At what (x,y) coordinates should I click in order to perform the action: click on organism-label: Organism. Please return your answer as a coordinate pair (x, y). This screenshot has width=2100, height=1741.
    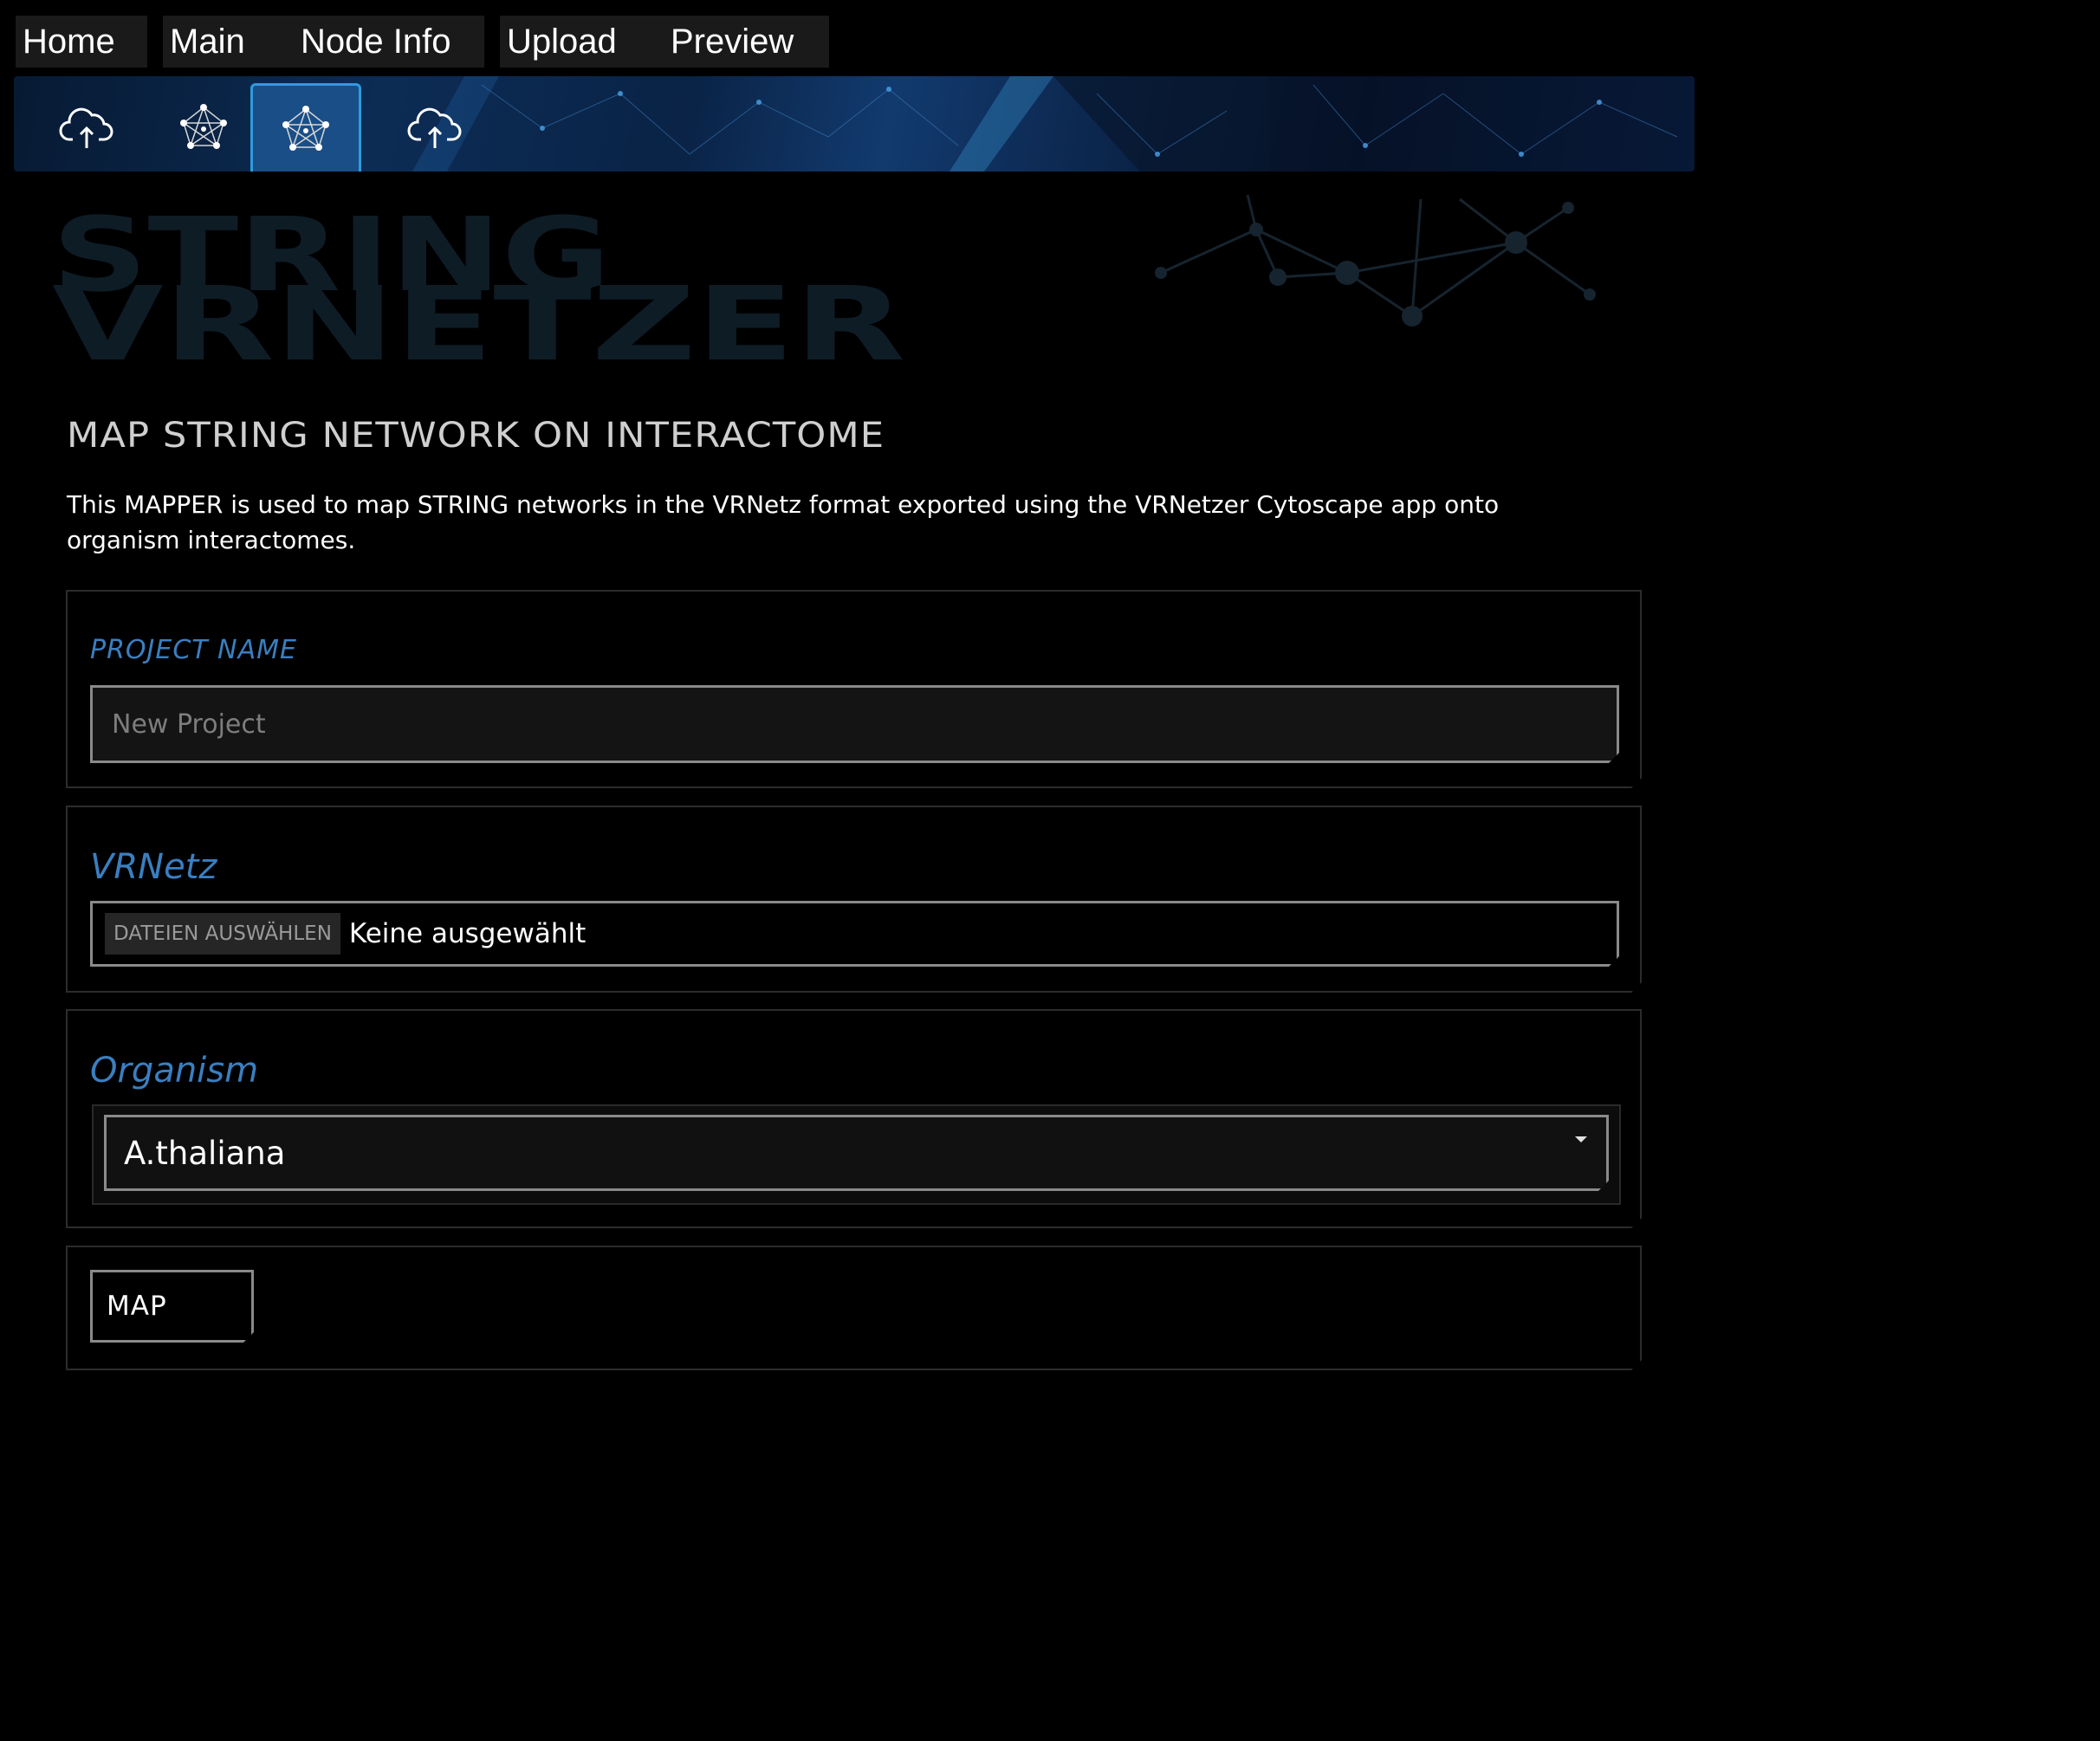
    Looking at the image, I should click on (175, 1071).